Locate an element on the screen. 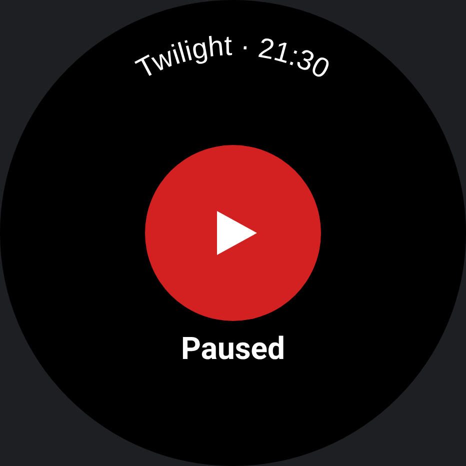 This screenshot has height=466, width=466. play-icon is located at coordinates (237, 233).